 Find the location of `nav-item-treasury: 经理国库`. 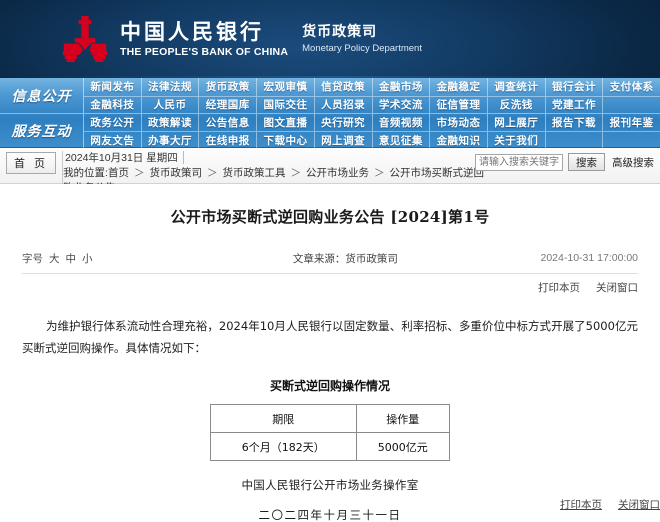

nav-item-treasury: 经理国库 is located at coordinates (228, 104).